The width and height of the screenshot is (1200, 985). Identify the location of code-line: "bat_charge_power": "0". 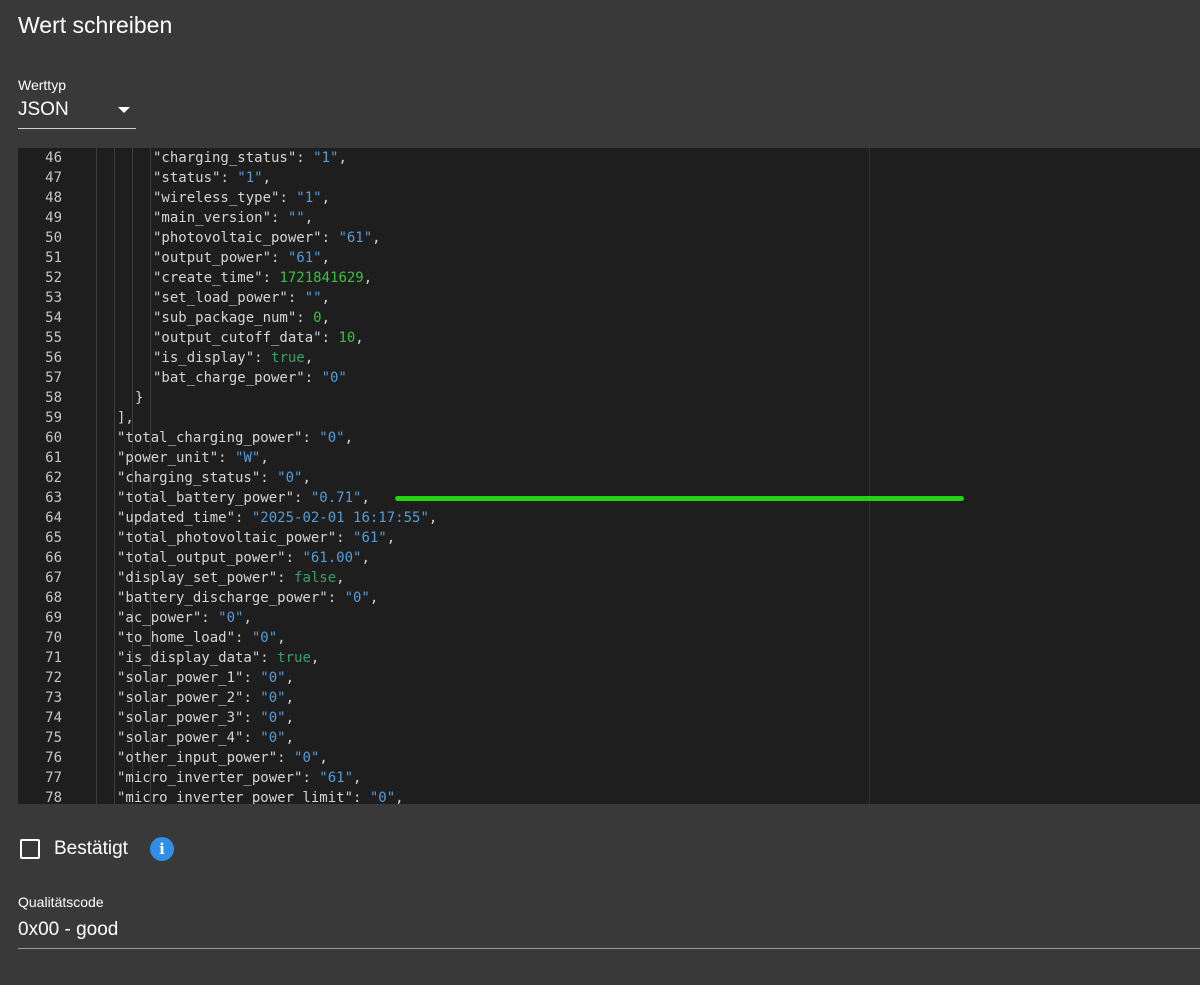
(250, 378).